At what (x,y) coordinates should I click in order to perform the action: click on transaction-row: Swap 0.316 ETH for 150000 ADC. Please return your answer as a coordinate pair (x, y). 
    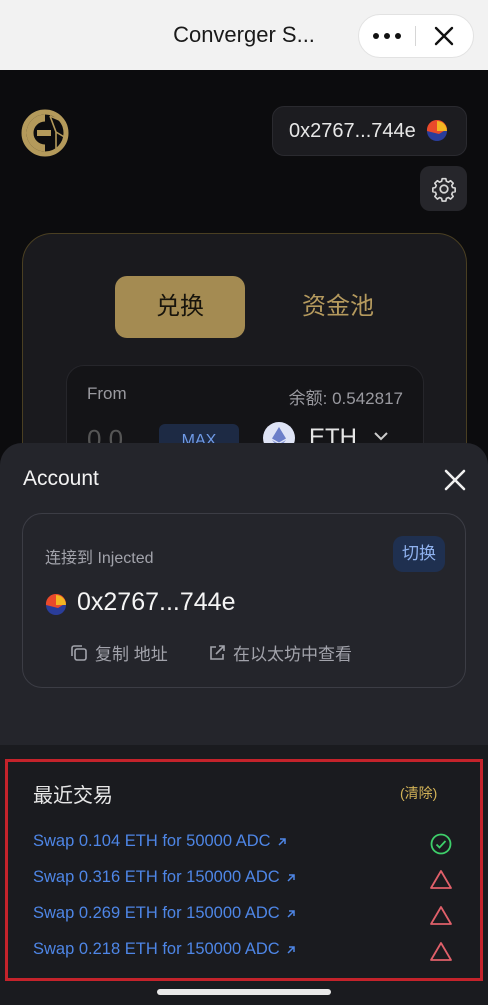
    Looking at the image, I should click on (248, 881).